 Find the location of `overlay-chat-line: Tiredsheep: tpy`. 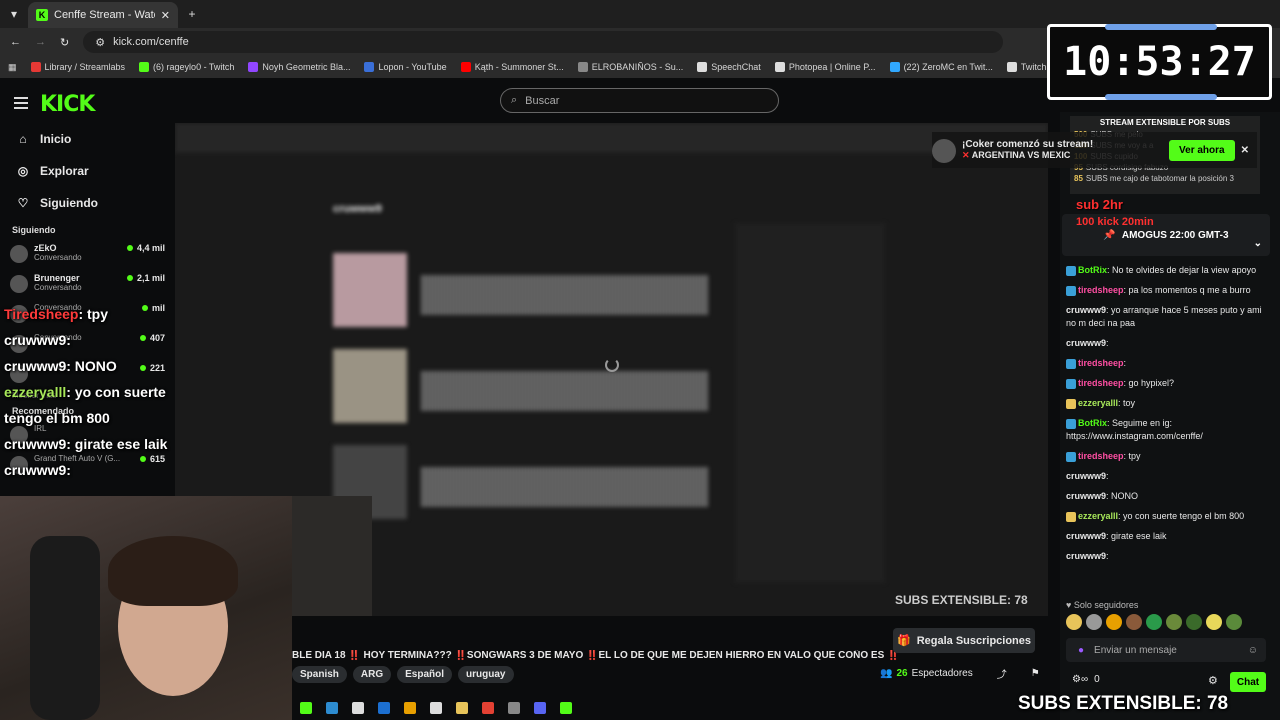

overlay-chat-line: Tiredsheep: tpy is located at coordinates (85, 319).